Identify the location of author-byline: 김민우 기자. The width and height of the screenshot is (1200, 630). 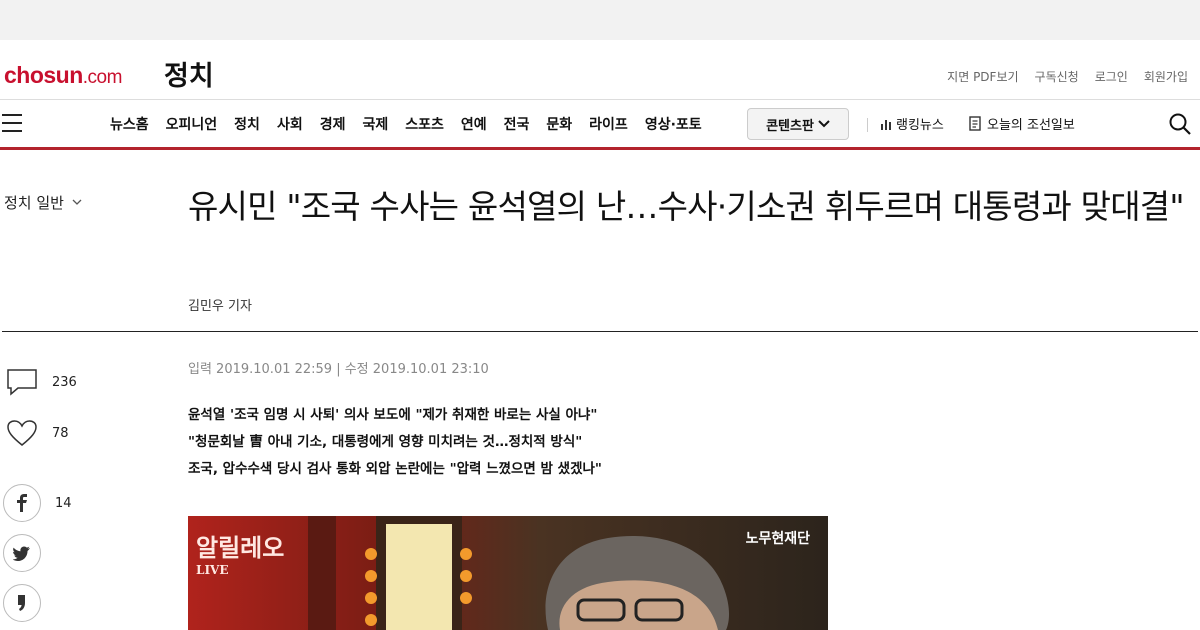
(220, 304).